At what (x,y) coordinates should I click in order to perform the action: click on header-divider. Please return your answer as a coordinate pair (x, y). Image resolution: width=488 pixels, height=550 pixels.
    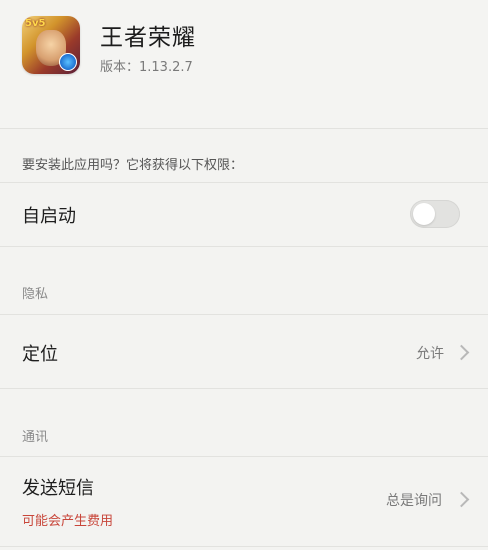
    Looking at the image, I should click on (244, 128).